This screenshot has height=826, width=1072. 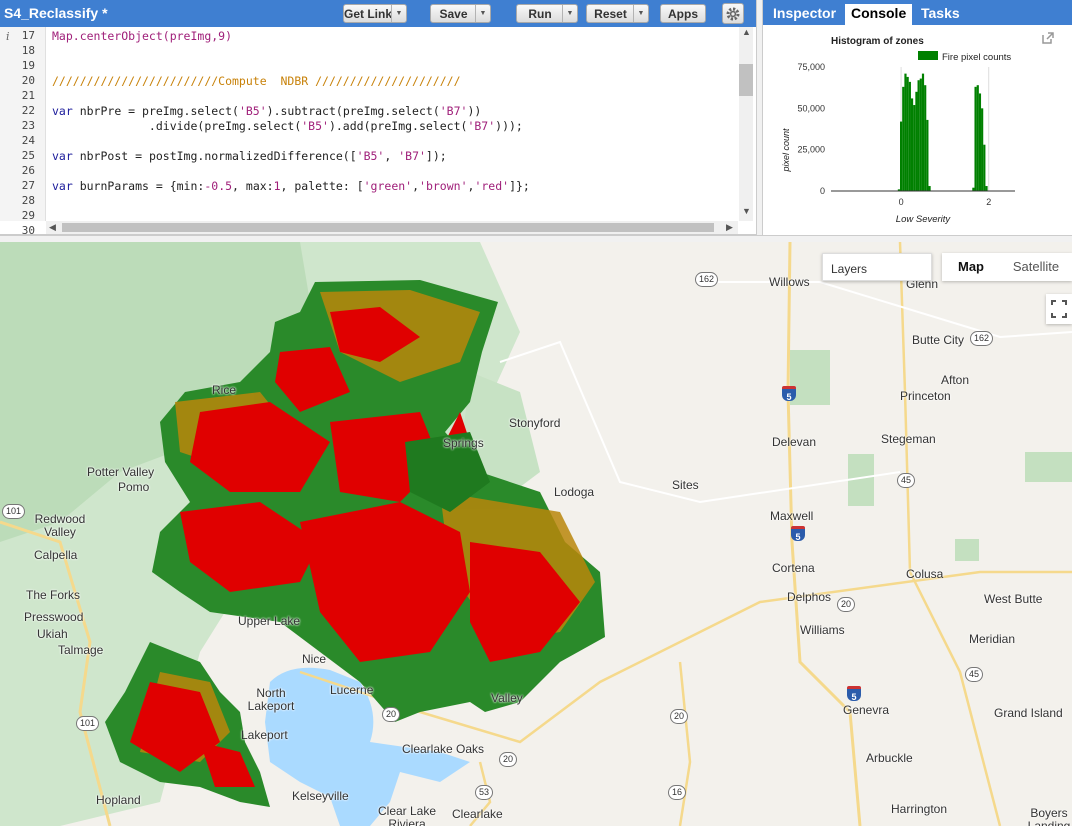 I want to click on place-label: Presswood, so click(x=54, y=617).